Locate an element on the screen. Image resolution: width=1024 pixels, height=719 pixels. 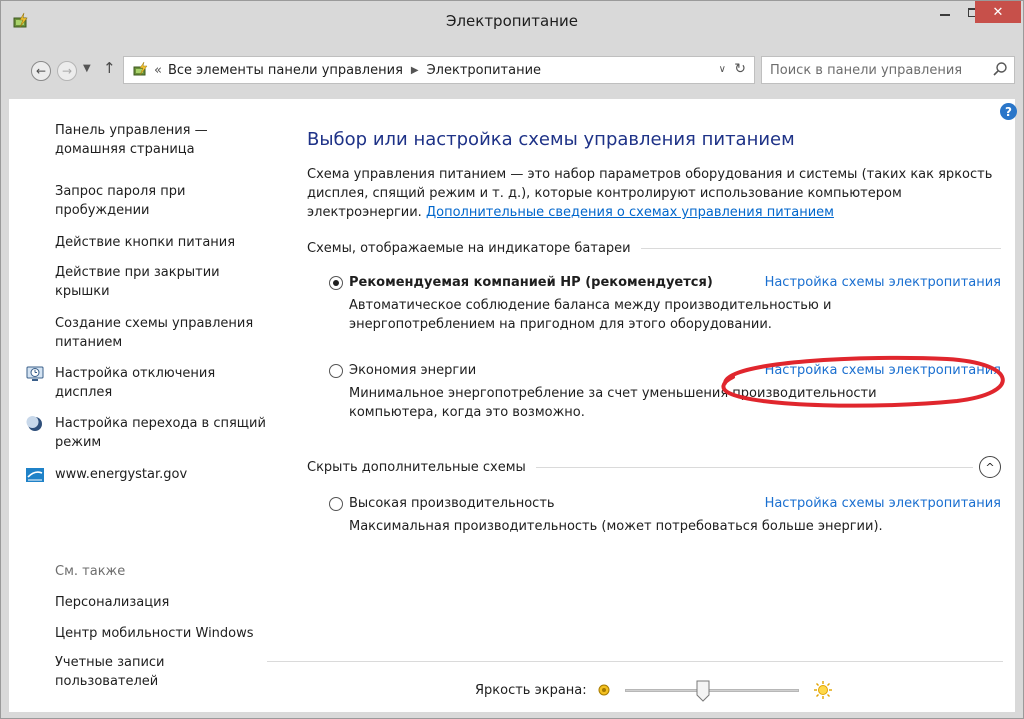
chevron-down-icon: ▼ is located at coordinates (87, 68).